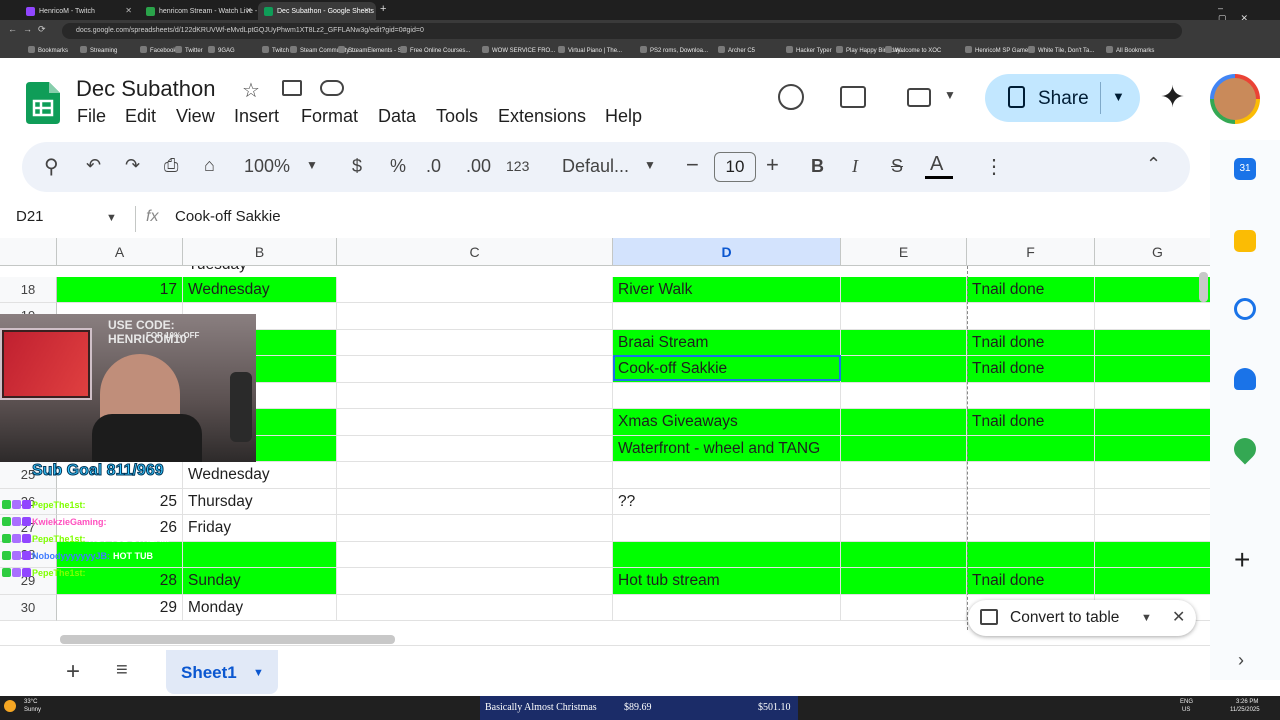 This screenshot has height=720, width=1280. What do you see at coordinates (1245, 169) in the screenshot?
I see `calendar-icon: 31` at bounding box center [1245, 169].